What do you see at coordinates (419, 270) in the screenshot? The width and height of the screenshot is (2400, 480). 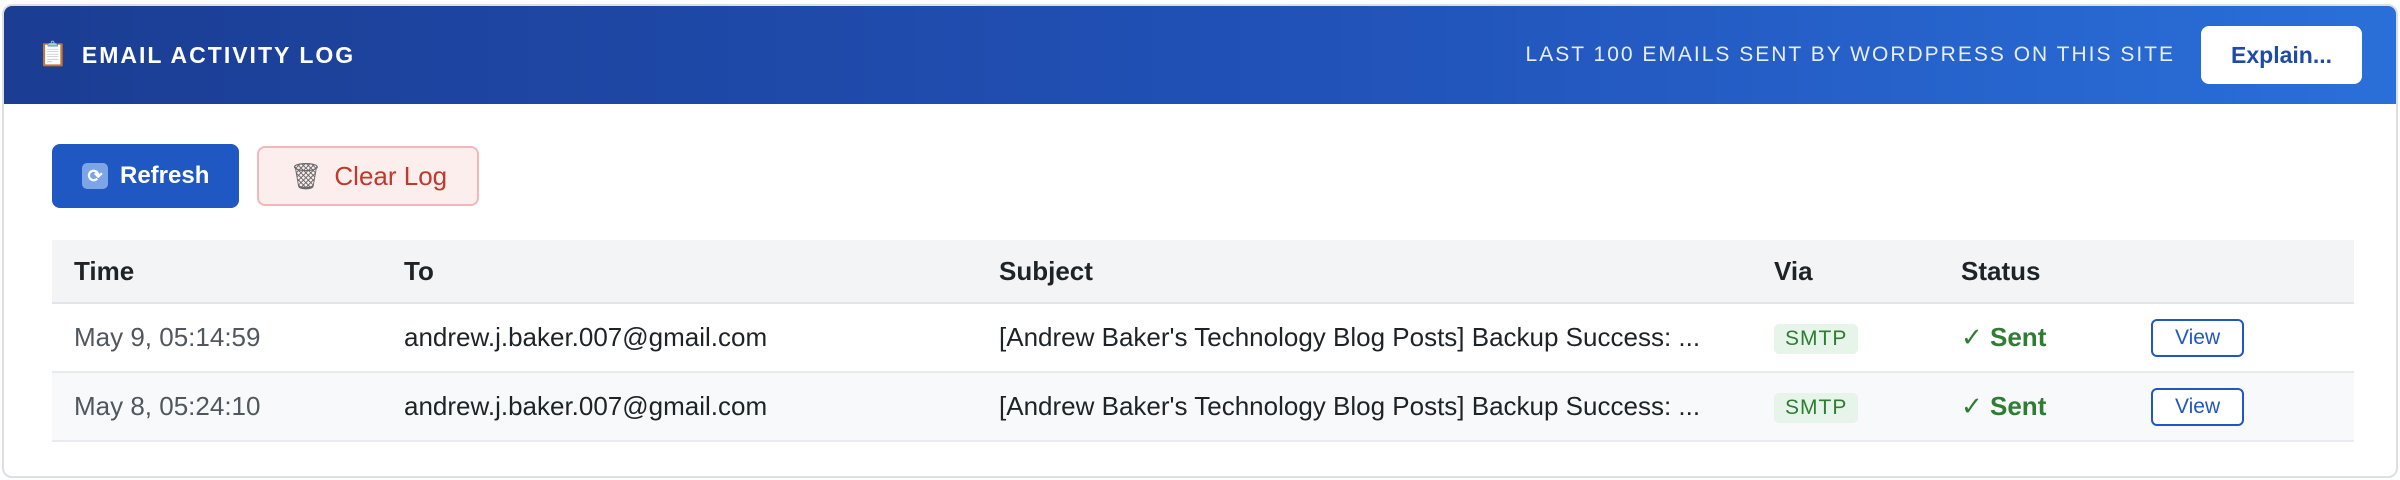 I see `column-header-to: To` at bounding box center [419, 270].